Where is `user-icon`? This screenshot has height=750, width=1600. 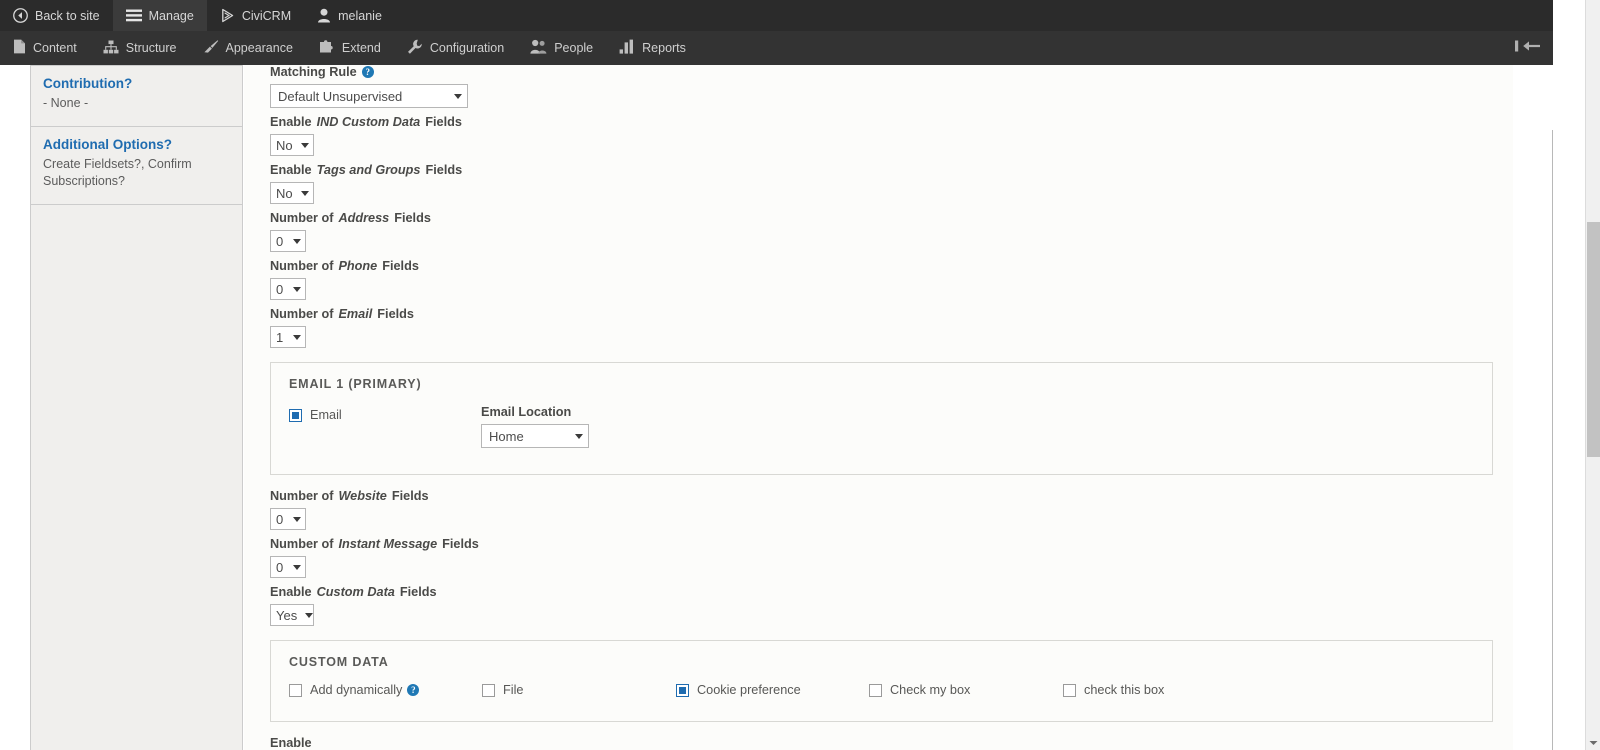 user-icon is located at coordinates (324, 15).